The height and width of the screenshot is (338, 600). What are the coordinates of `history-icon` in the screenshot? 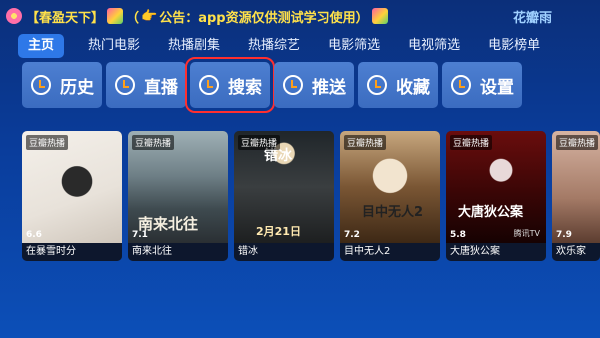 It's located at (41, 85).